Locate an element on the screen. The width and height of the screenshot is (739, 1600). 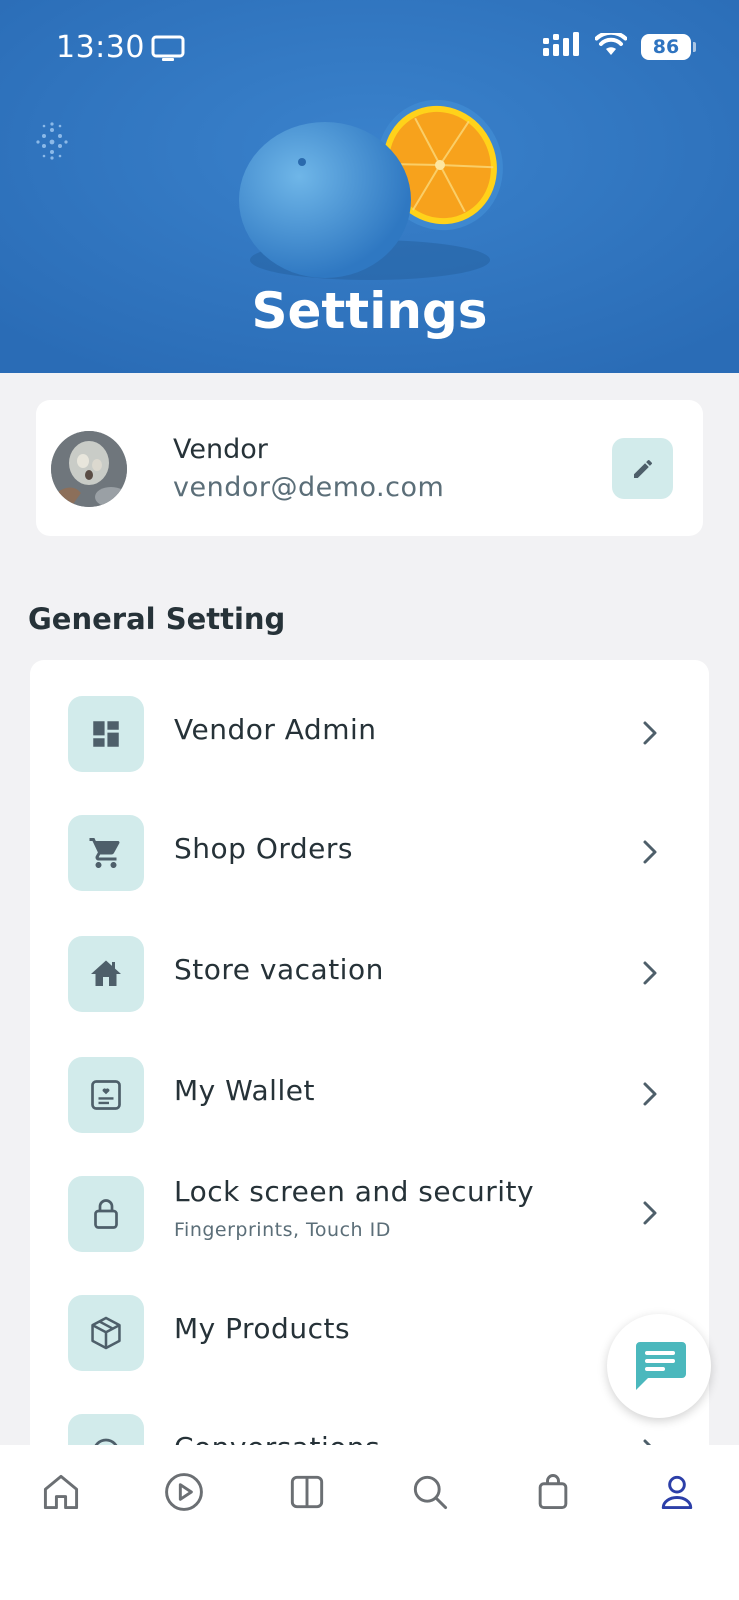
search-icon is located at coordinates (430, 1492).